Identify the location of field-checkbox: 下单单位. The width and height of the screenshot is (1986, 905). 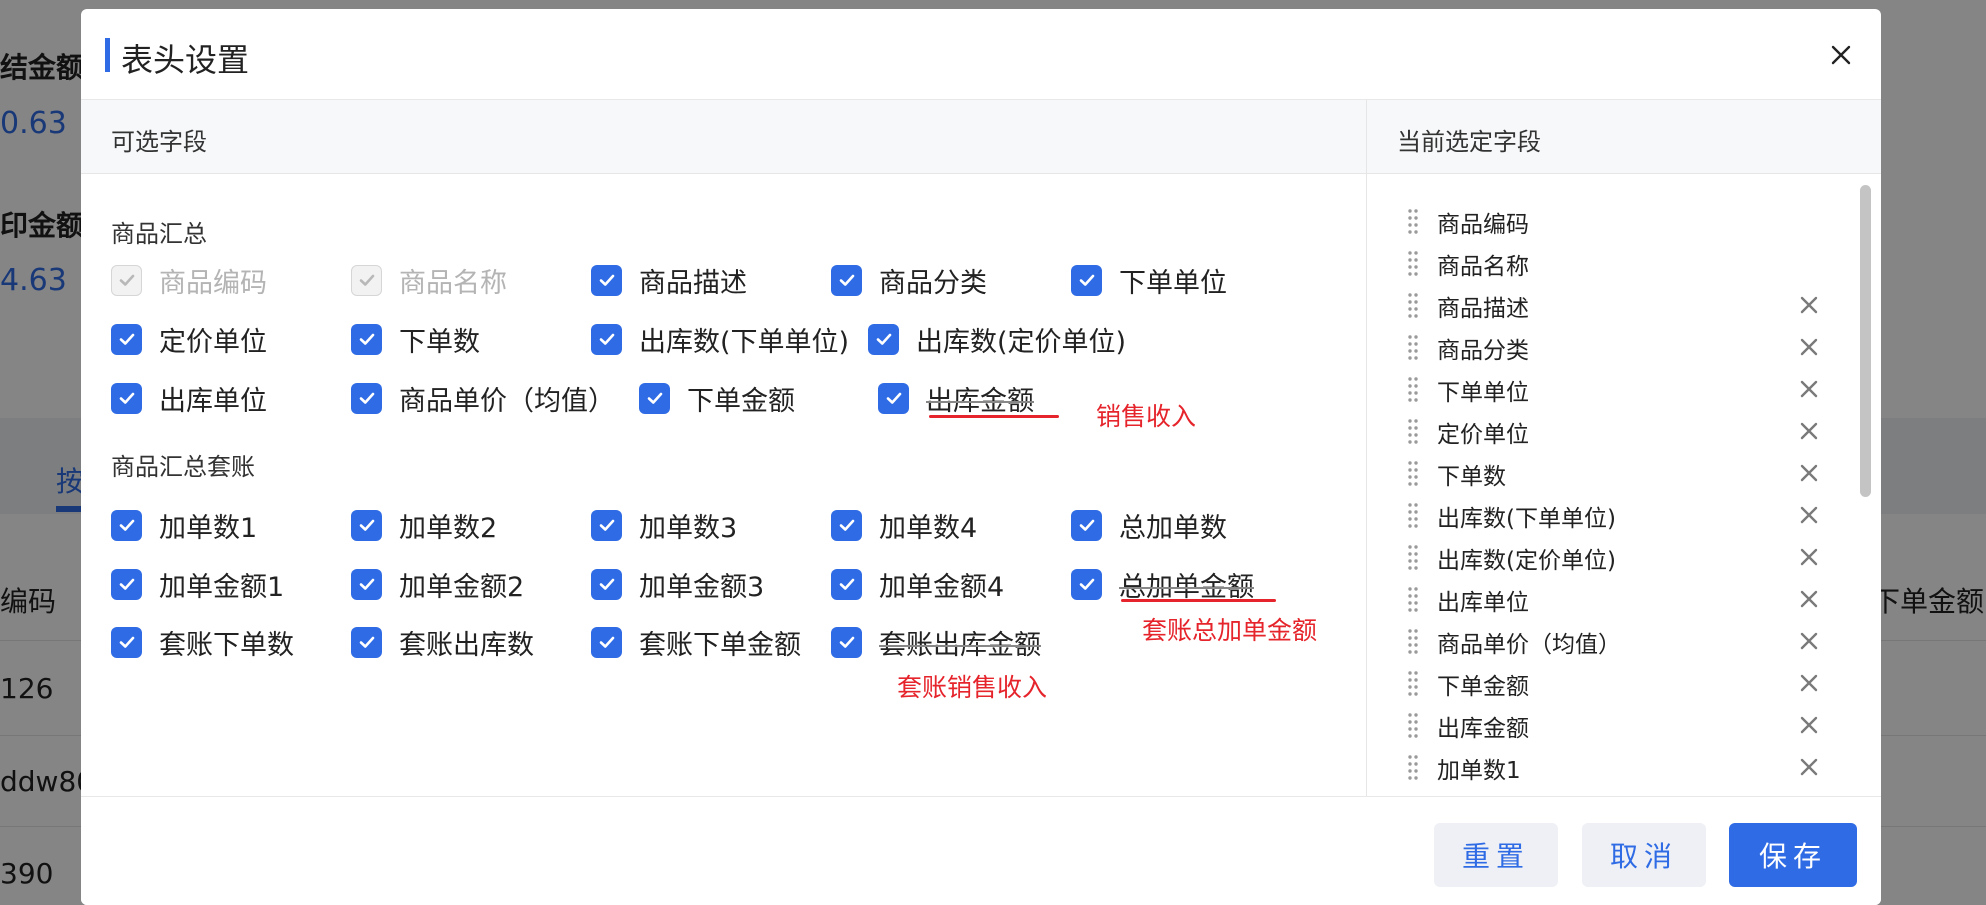
(1149, 280).